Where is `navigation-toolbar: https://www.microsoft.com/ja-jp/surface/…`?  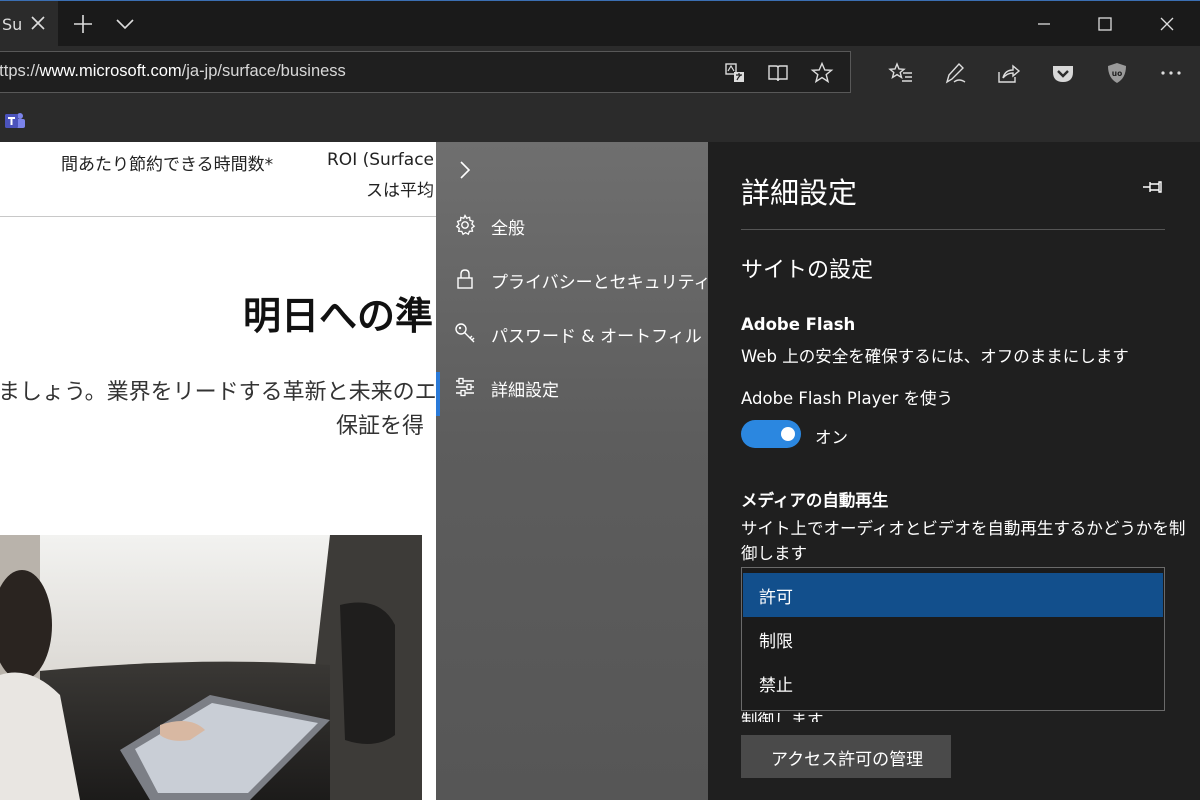
navigation-toolbar: https://www.microsoft.com/ja-jp/surface/… is located at coordinates (600, 73).